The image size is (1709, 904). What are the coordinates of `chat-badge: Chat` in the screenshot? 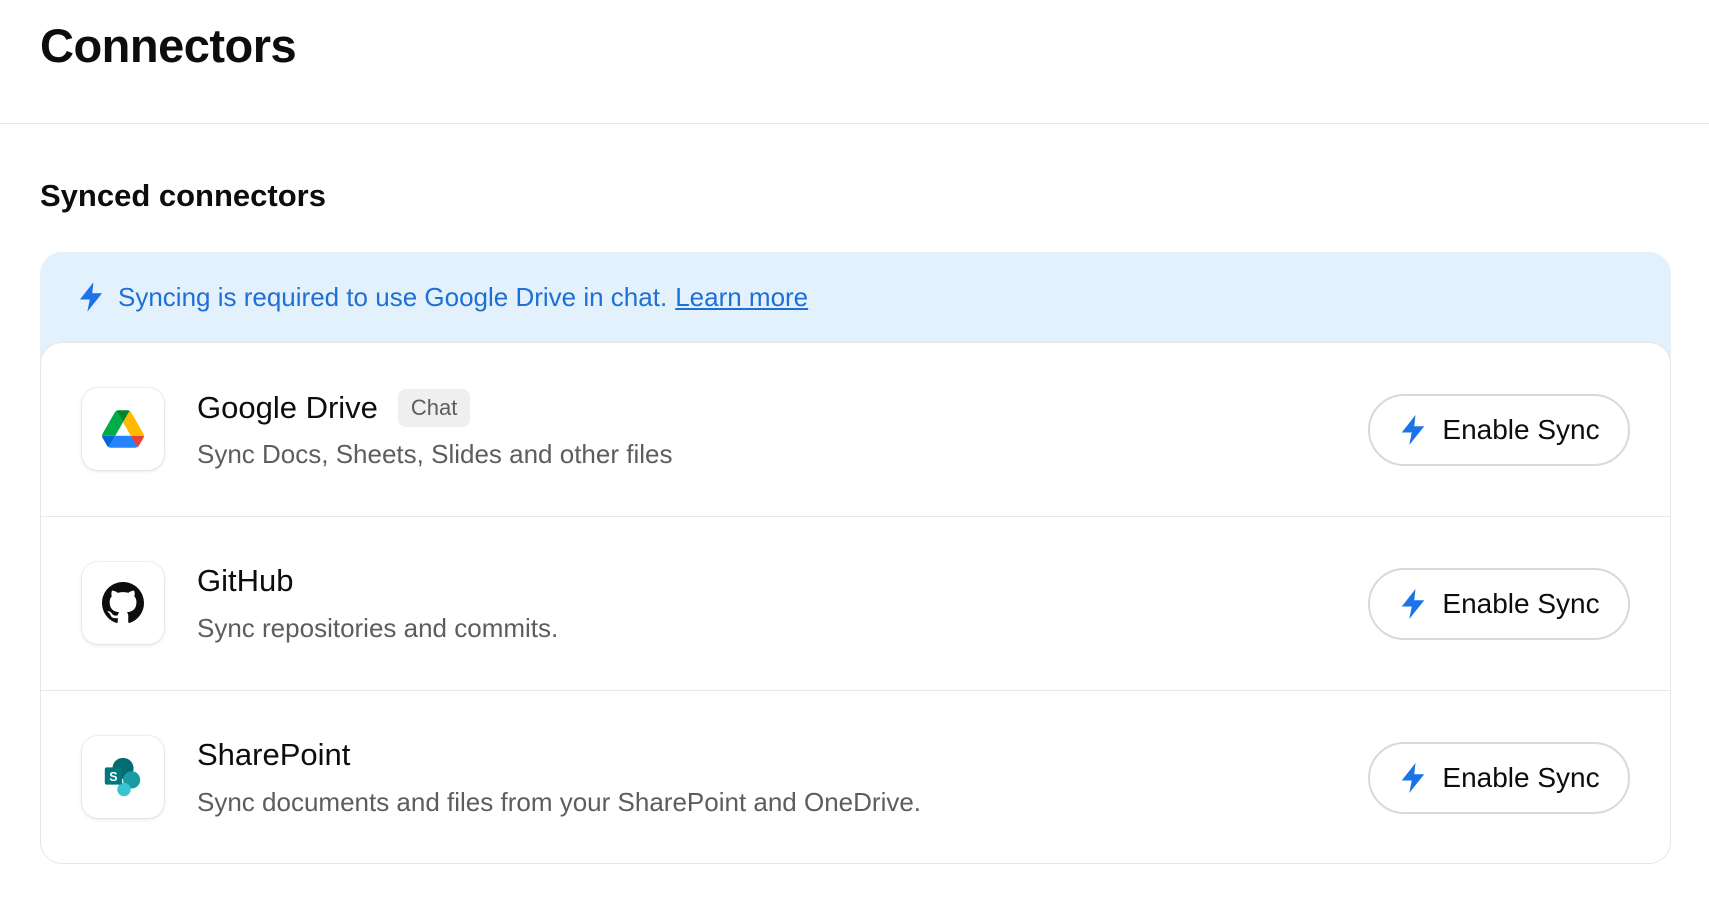 It's located at (434, 408).